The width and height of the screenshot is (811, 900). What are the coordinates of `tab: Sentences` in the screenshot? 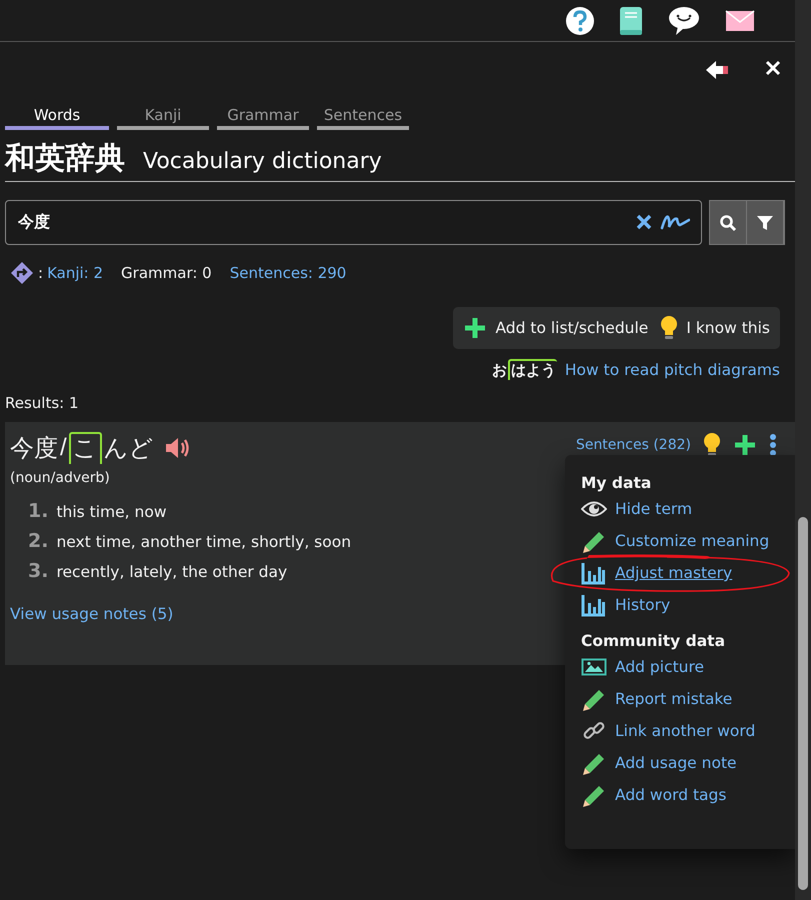 It's located at (363, 117).